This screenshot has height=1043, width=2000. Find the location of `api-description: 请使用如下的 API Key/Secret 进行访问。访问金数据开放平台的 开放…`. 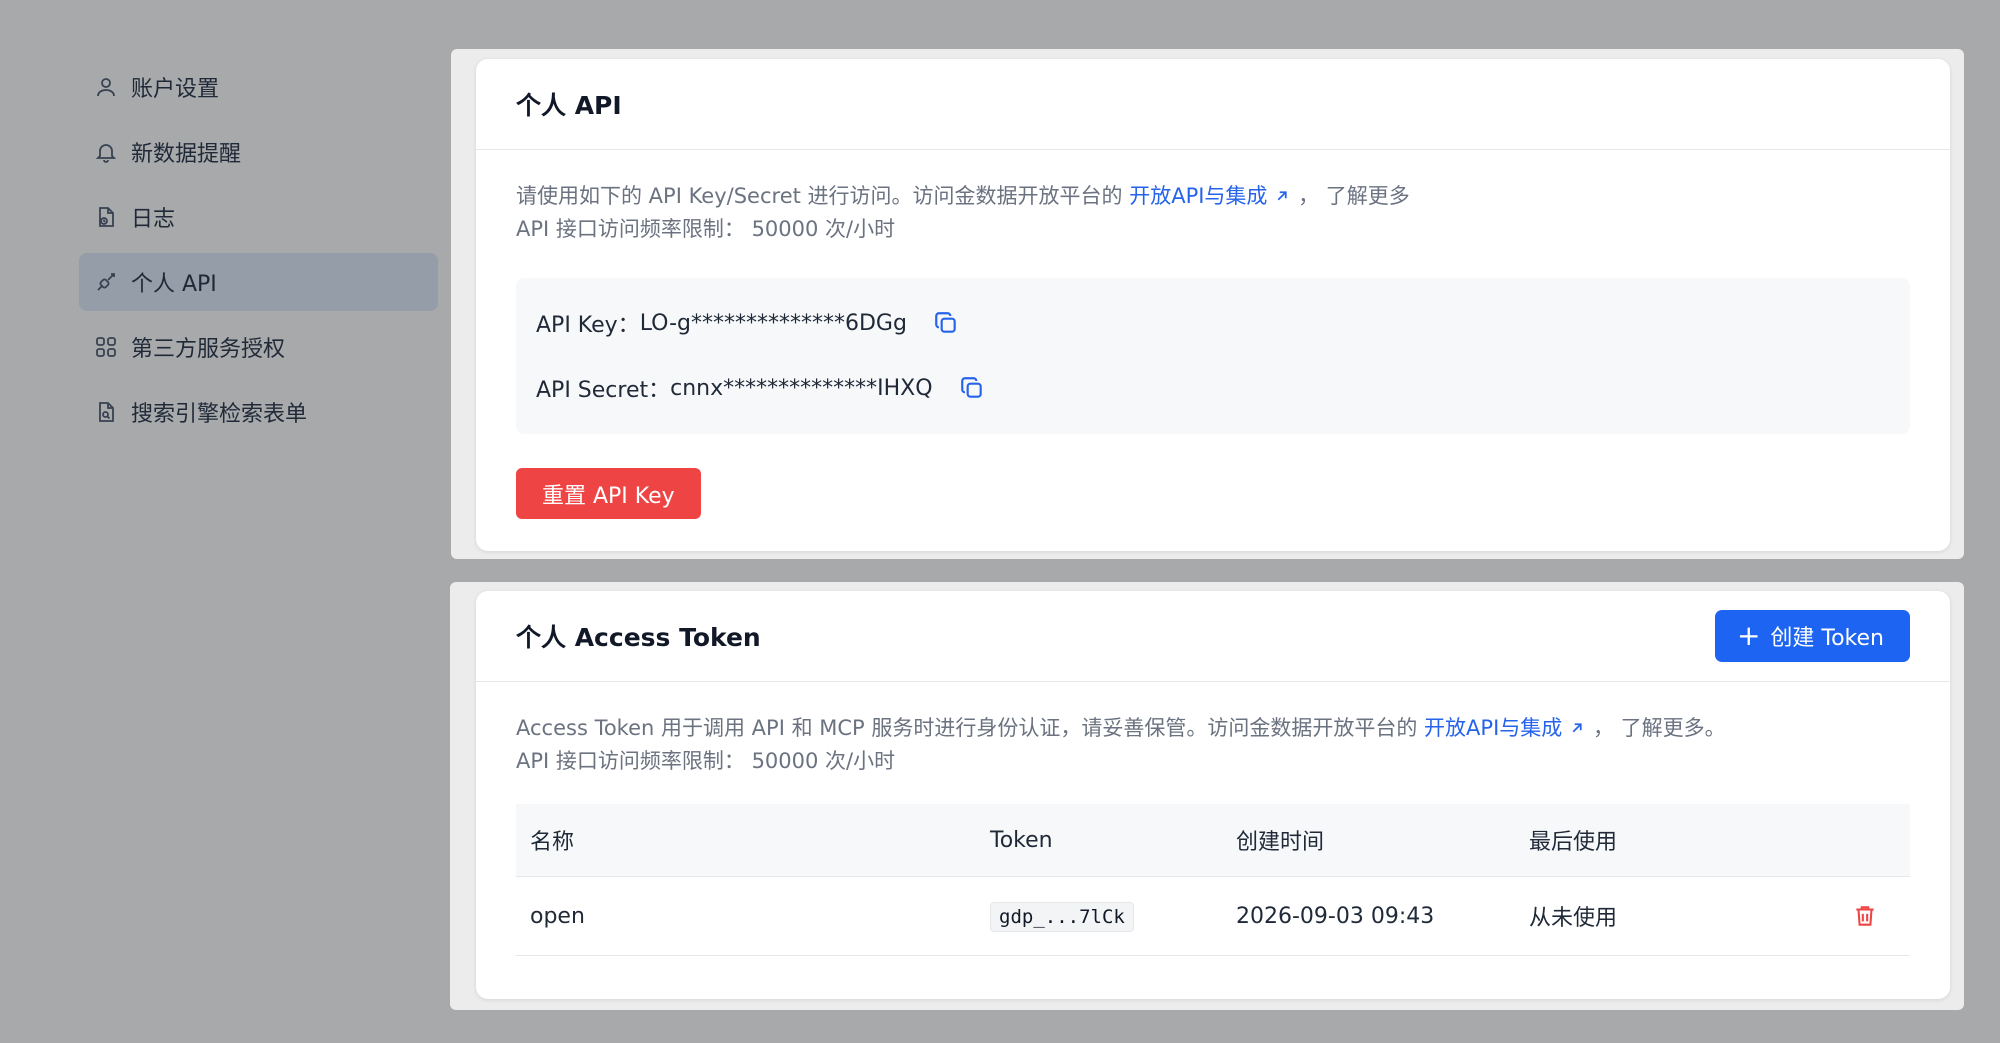

api-description: 请使用如下的 API Key/Secret 进行访问。访问金数据开放平台的 开放… is located at coordinates (1213, 198).